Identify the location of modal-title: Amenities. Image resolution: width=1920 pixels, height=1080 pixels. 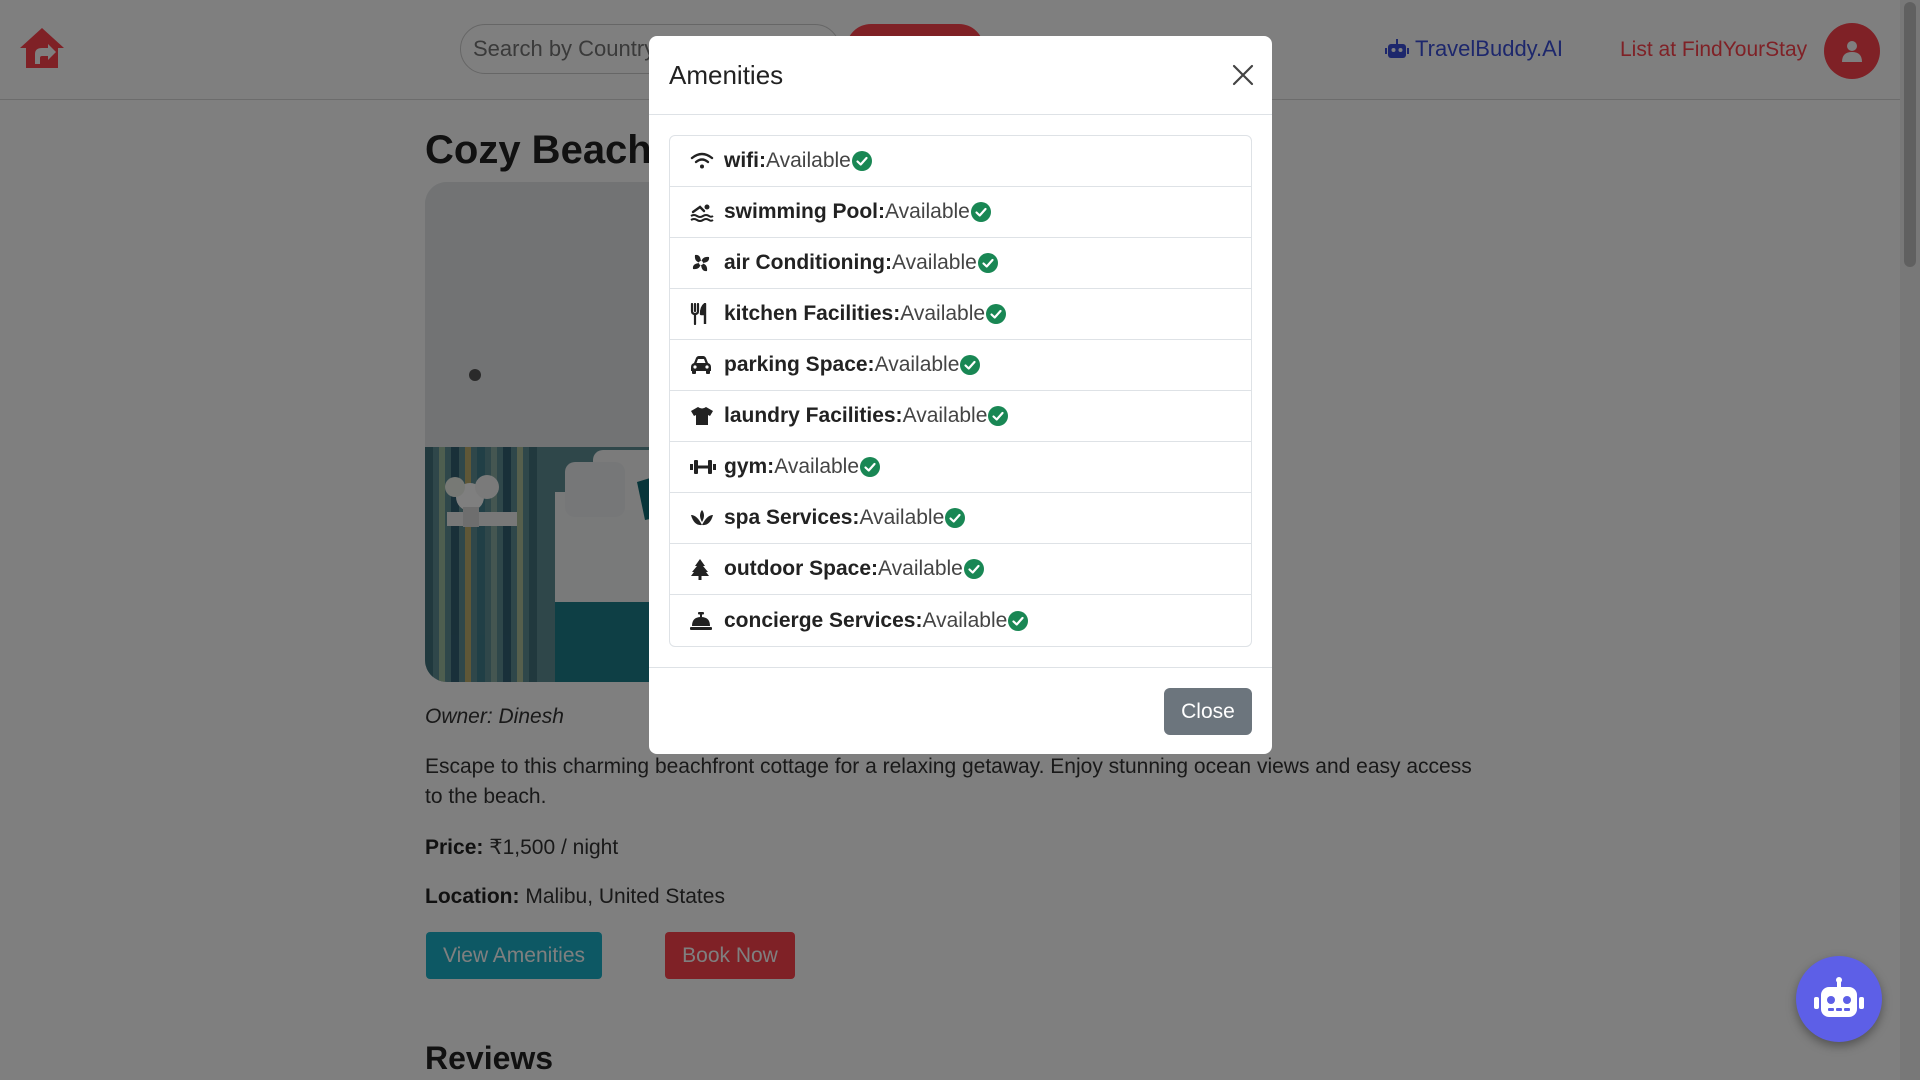
(726, 75).